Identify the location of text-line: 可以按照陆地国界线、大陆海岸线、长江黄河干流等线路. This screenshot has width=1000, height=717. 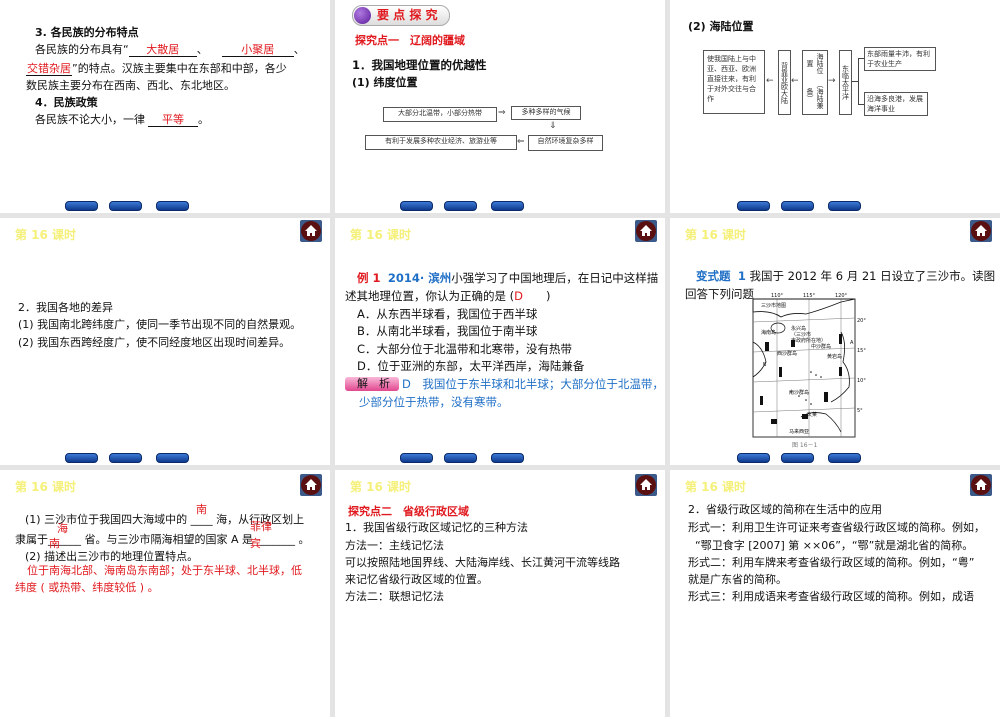
(482, 562).